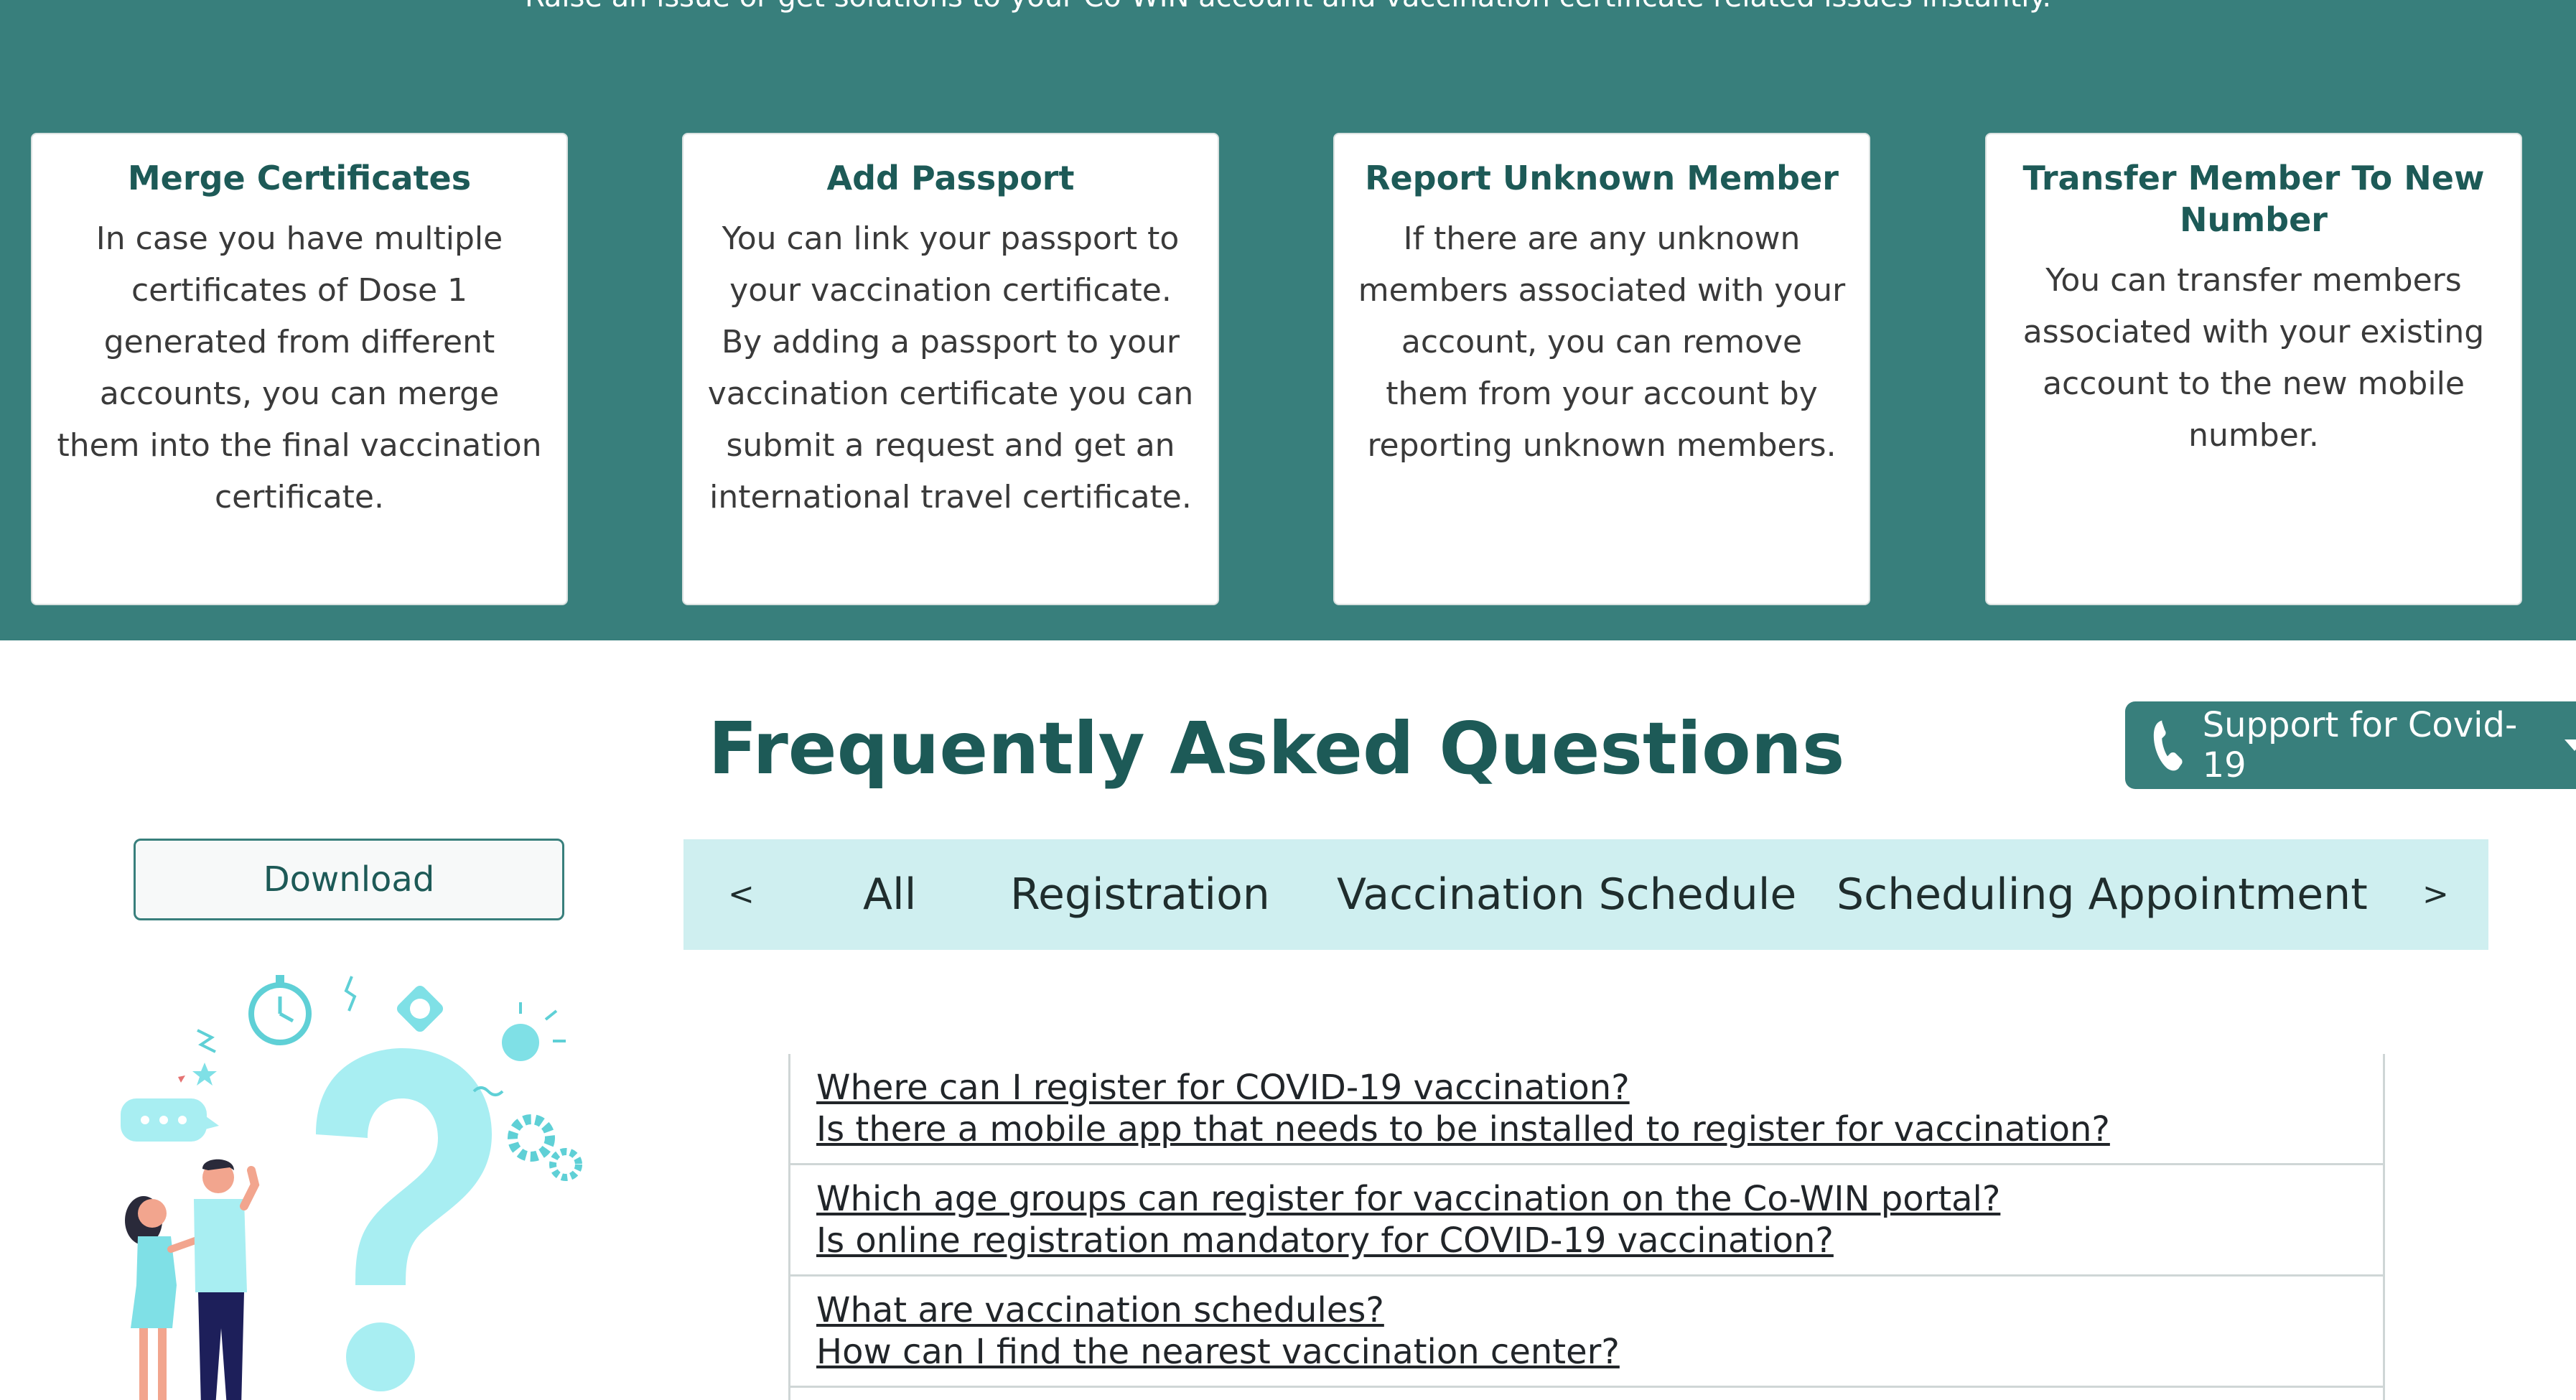  I want to click on tab-all: All, so click(889, 894).